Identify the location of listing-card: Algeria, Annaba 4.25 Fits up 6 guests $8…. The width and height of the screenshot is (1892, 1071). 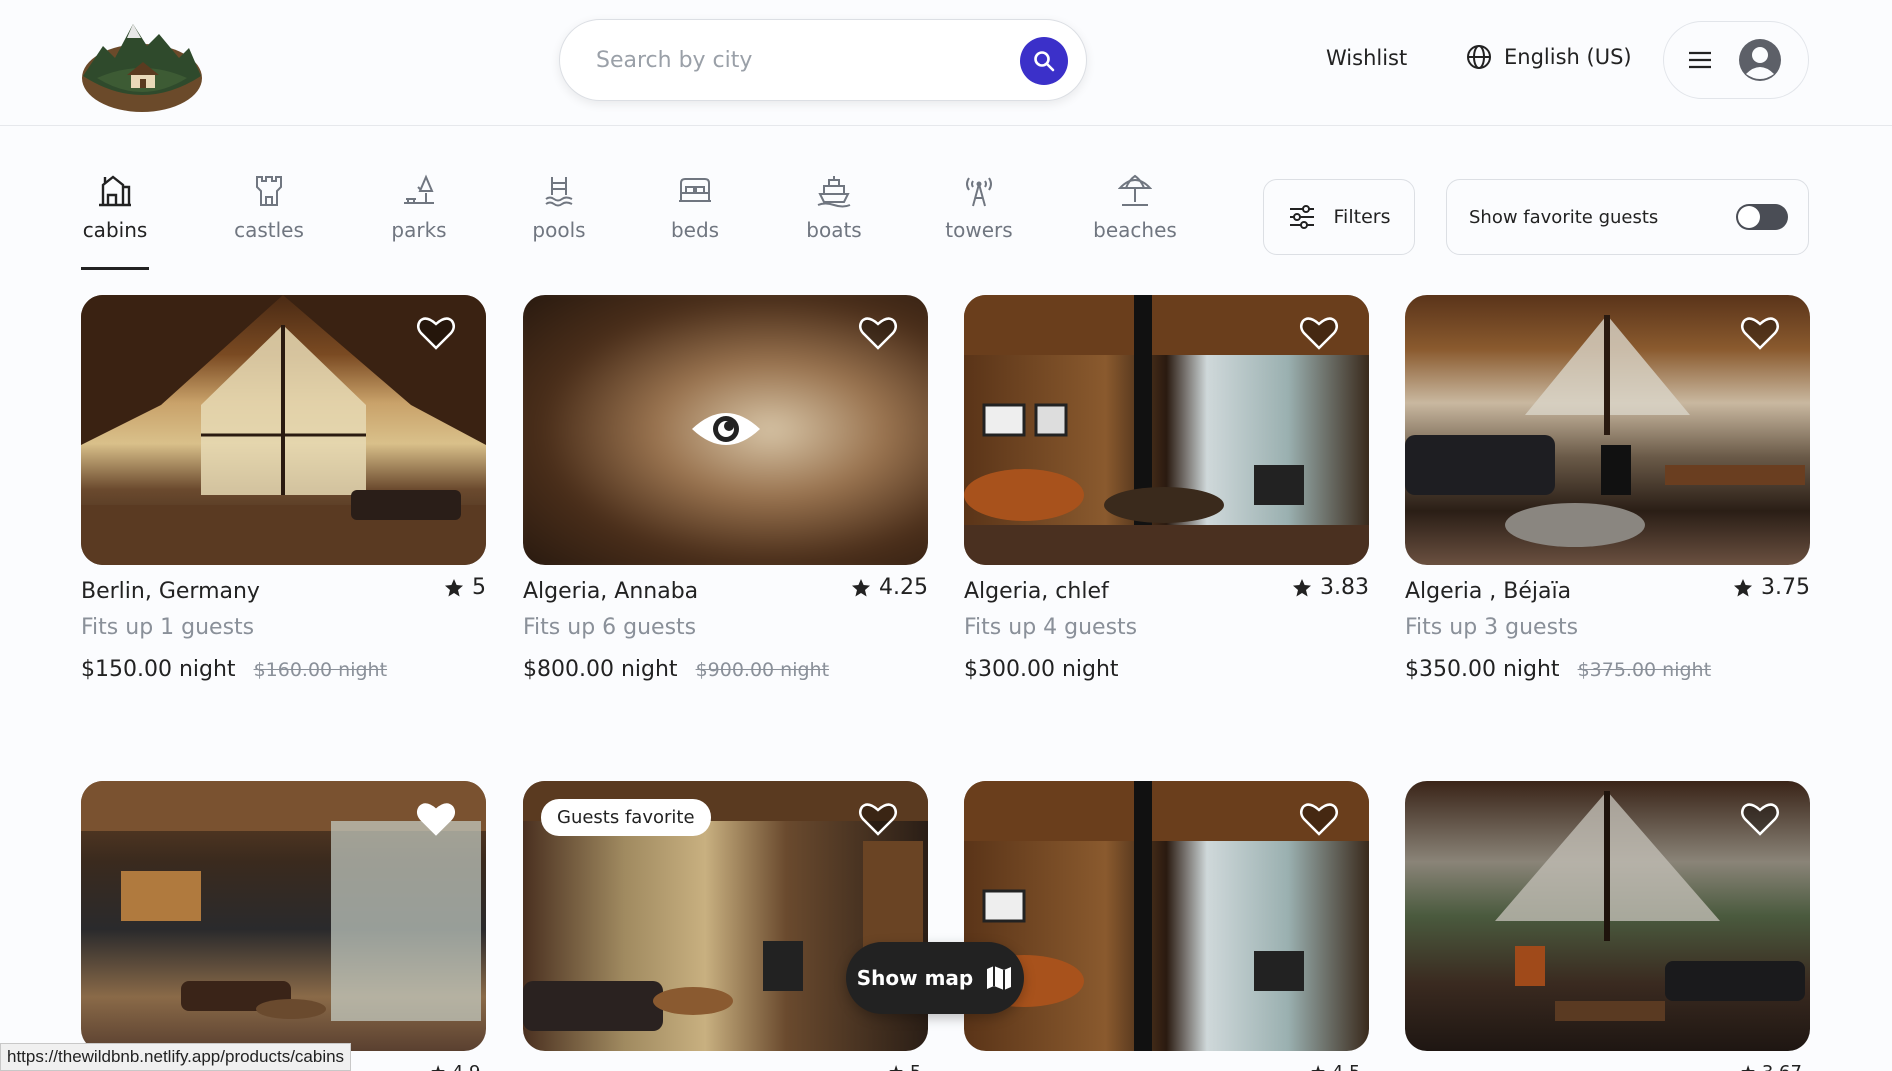
(725, 497).